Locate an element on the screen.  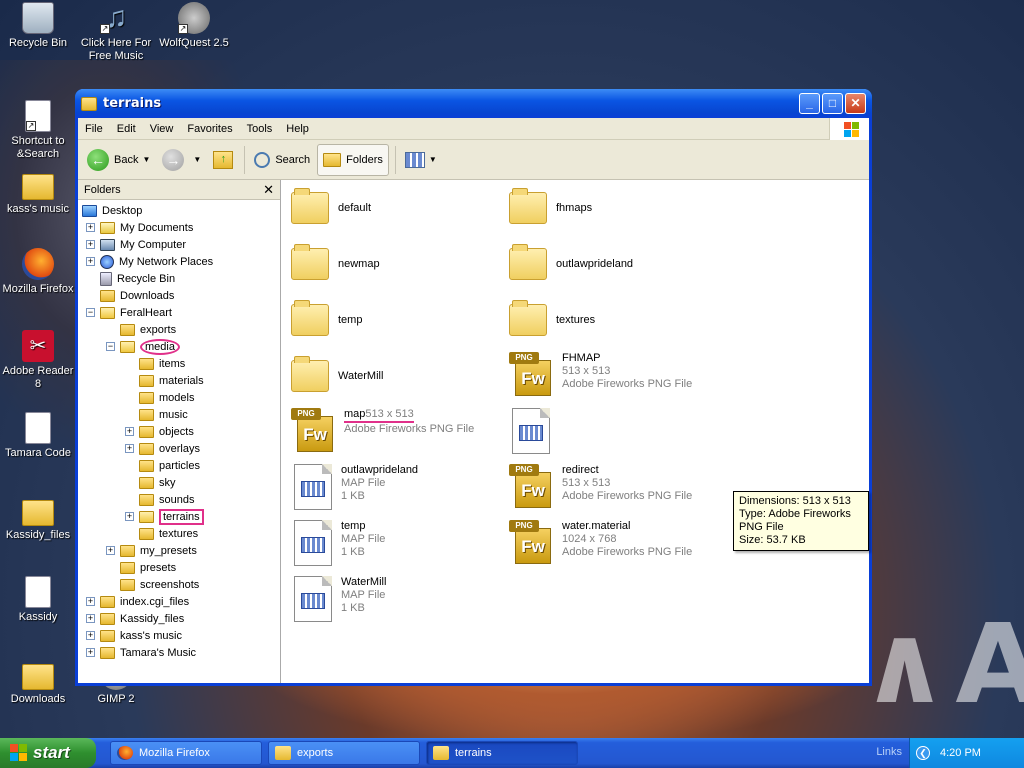
folder-item: WaterMill is located at coordinates (398, 374).